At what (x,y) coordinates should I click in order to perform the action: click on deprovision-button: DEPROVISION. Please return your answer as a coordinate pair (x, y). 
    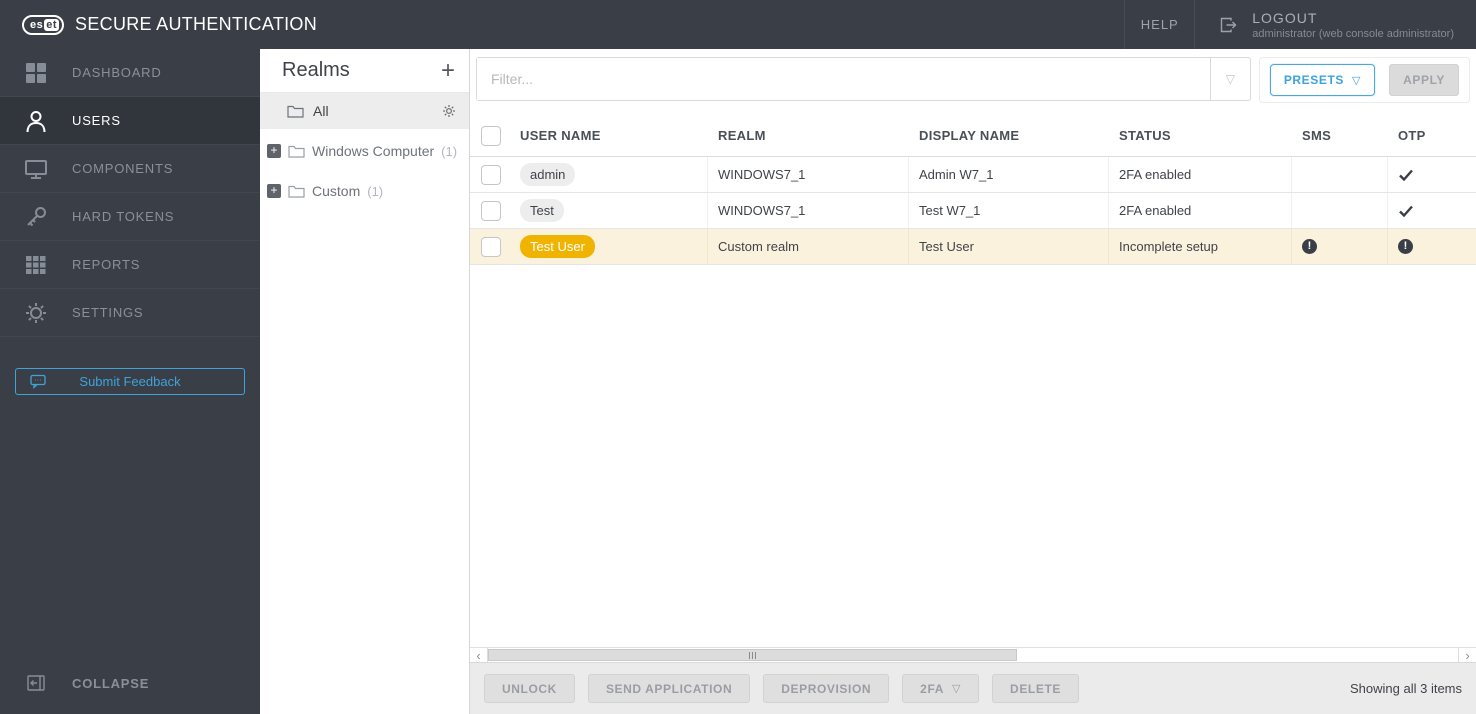
    Looking at the image, I should click on (826, 688).